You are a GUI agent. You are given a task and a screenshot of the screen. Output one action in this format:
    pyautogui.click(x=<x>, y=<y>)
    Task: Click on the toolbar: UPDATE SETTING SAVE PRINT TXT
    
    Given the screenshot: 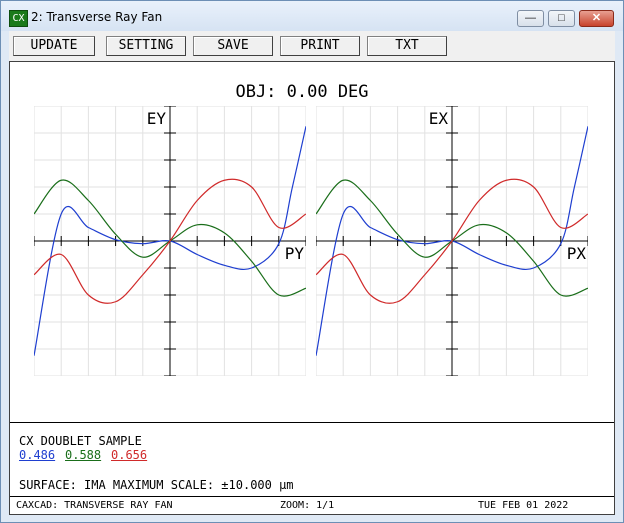 What is the action you would take?
    pyautogui.click(x=312, y=46)
    